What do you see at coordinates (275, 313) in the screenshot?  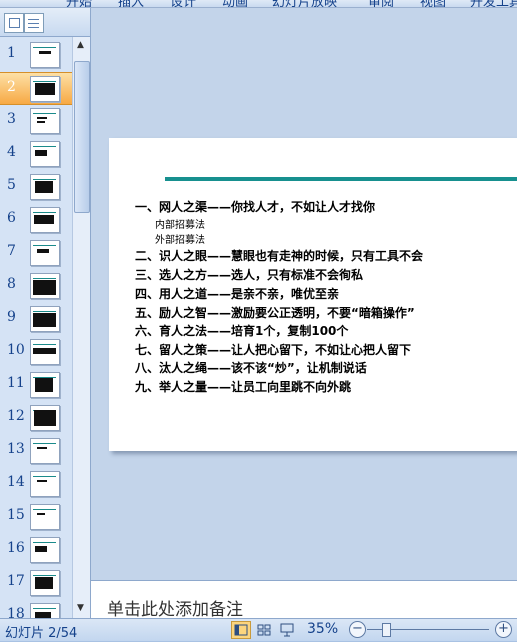 I see `slide-line-5: 五、励人之智——激励要公正透明，不要“暗箱操作”` at bounding box center [275, 313].